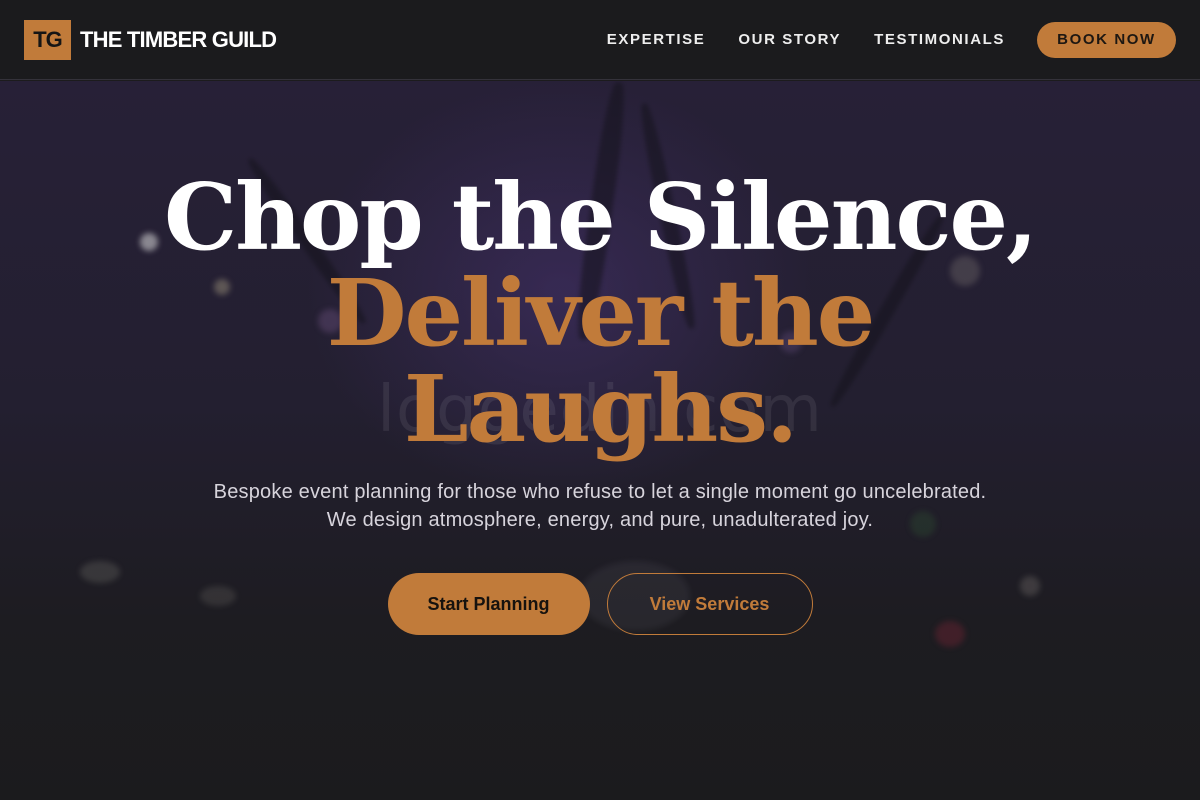 Image resolution: width=1200 pixels, height=800 pixels. Describe the element at coordinates (600, 217) in the screenshot. I see `headline-line-1: Chop the Silence,` at that location.